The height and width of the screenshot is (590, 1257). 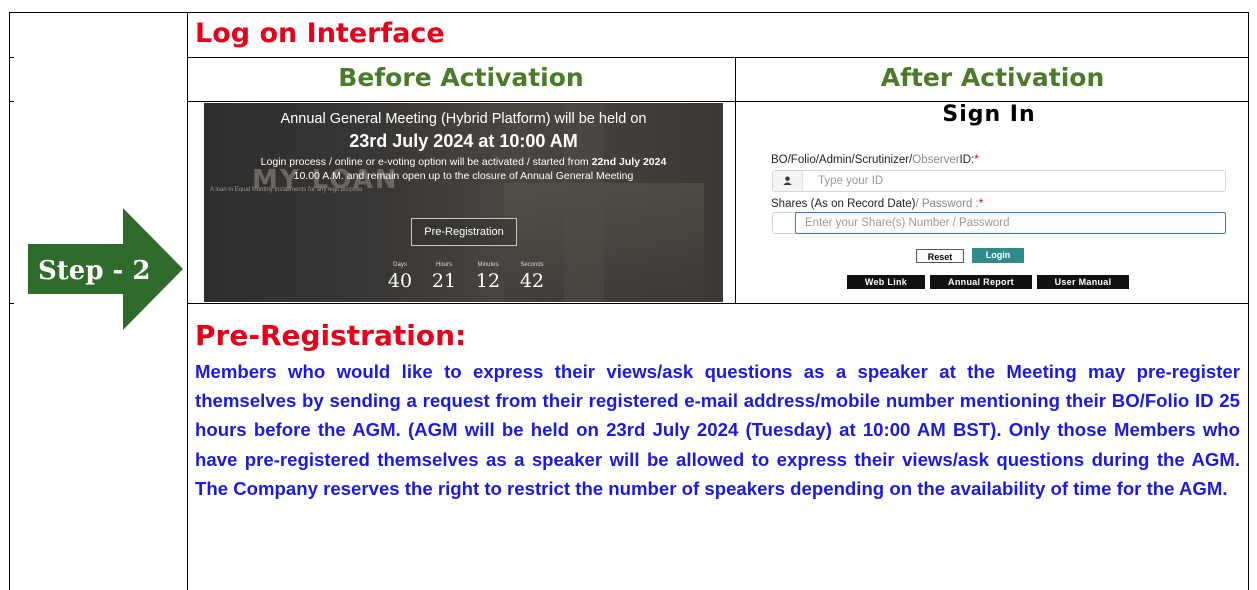 I want to click on id-label-suffix: ID:, so click(x=967, y=160).